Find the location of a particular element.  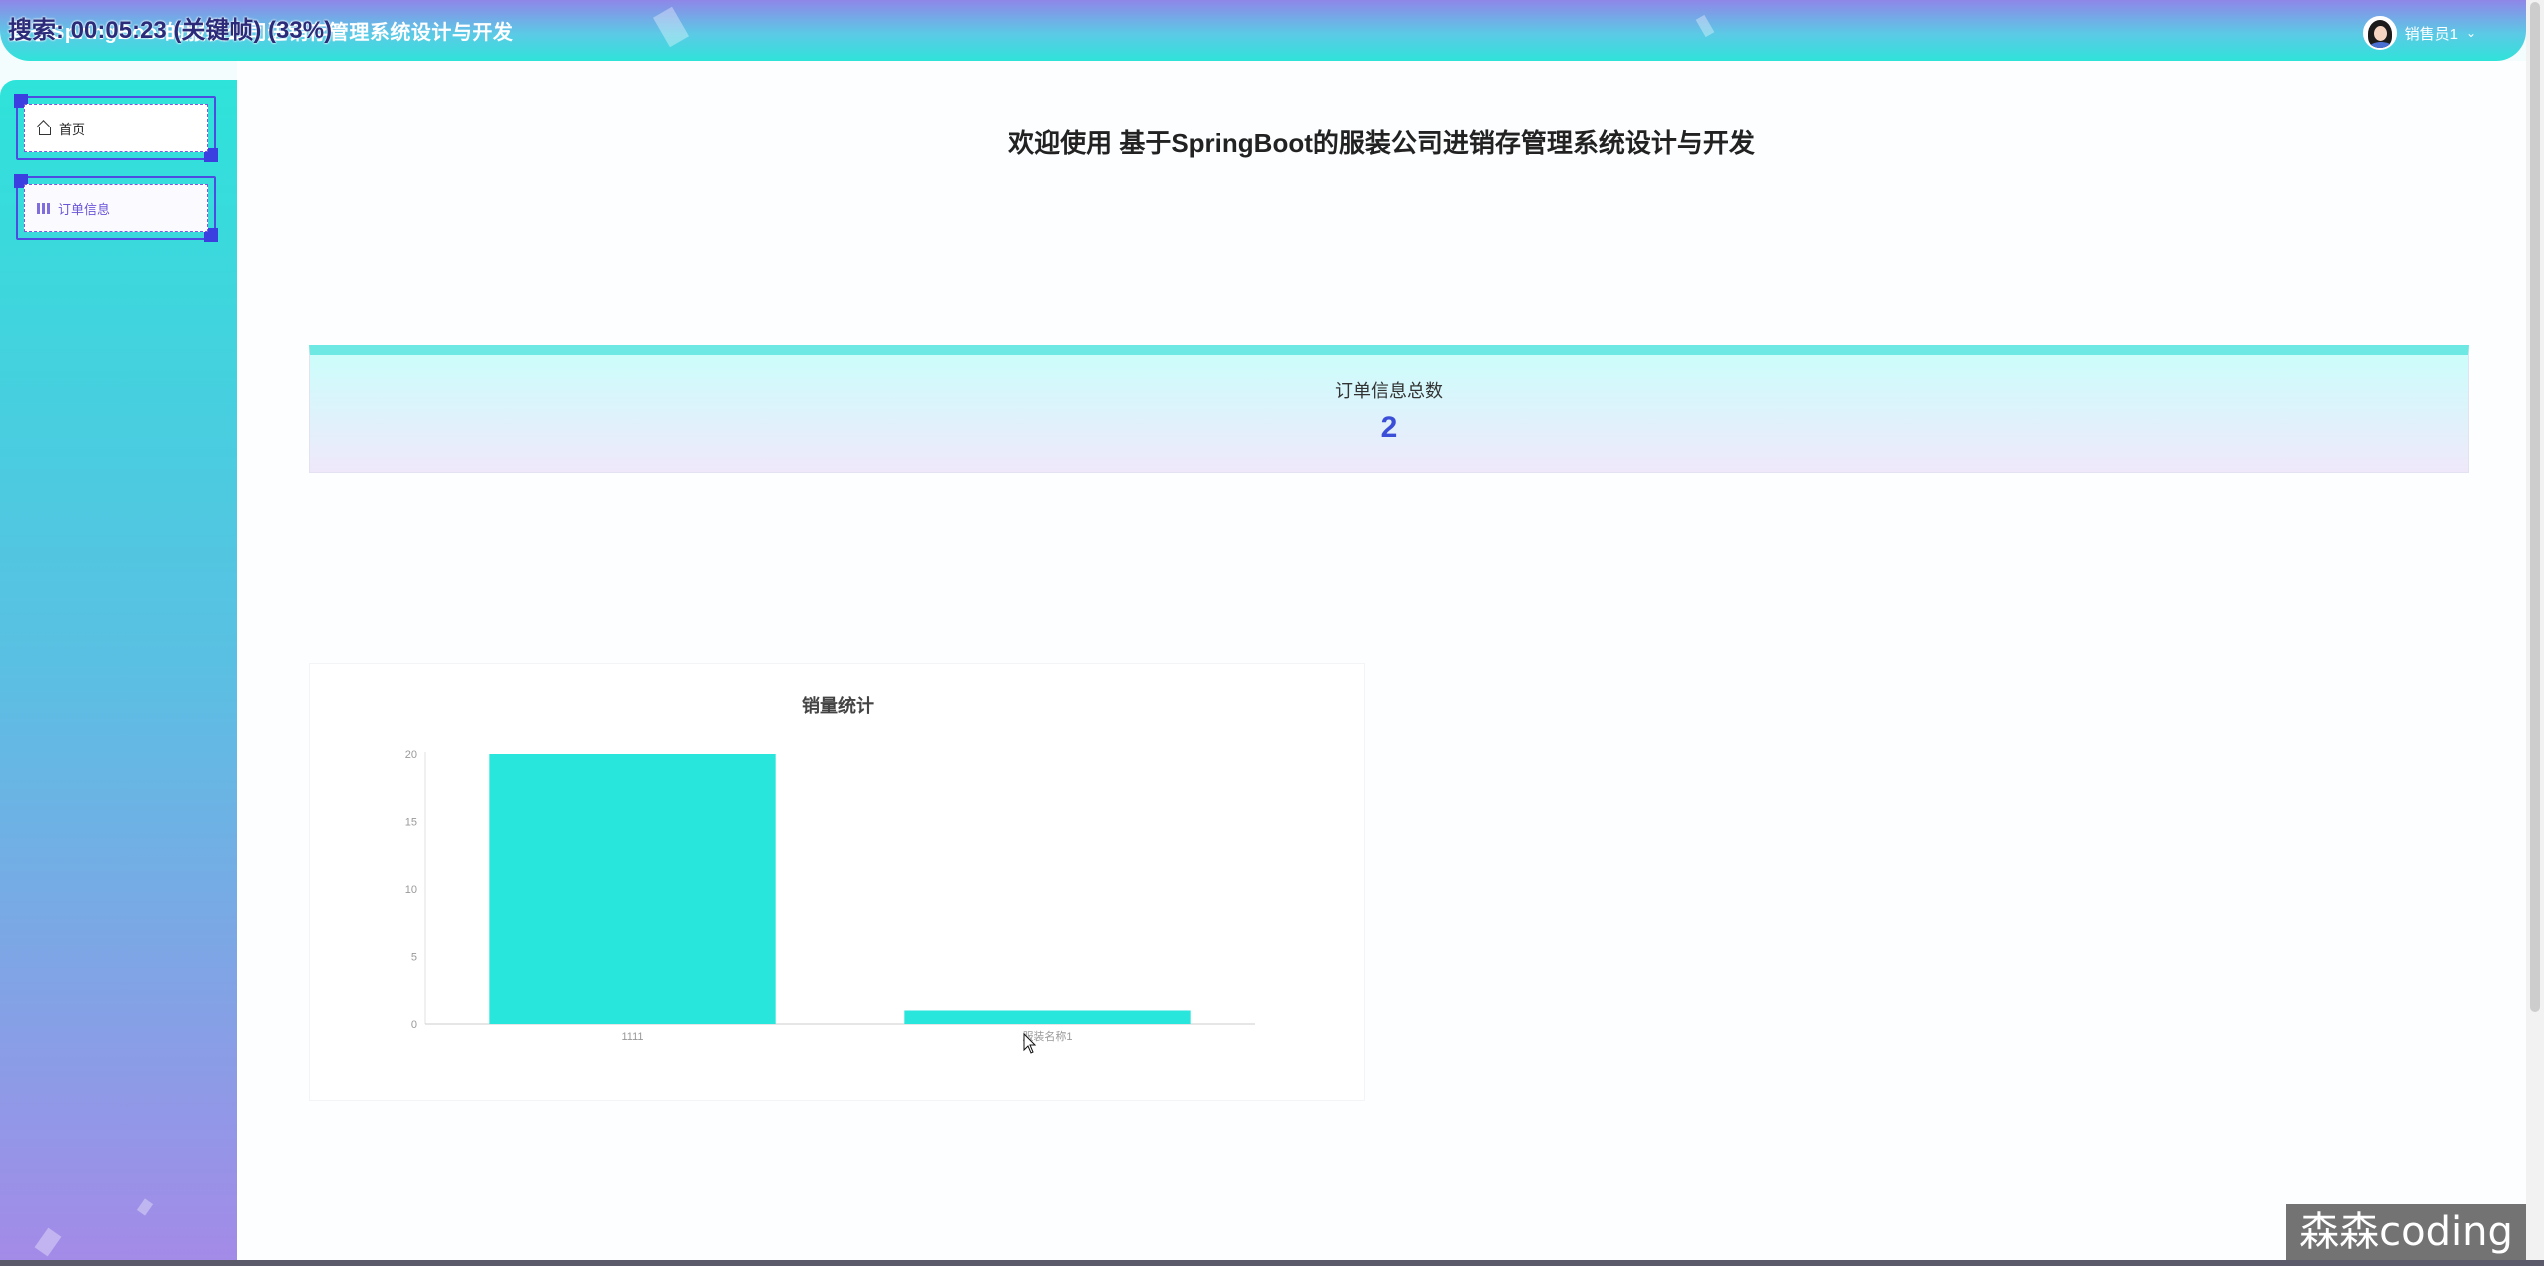

x-tick-label: 1111 is located at coordinates (632, 1037).